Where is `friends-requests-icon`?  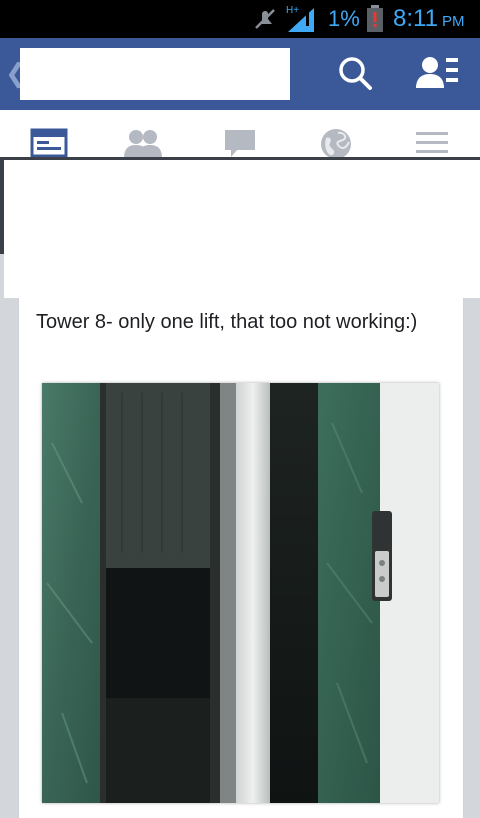
friends-requests-icon is located at coordinates (143, 144).